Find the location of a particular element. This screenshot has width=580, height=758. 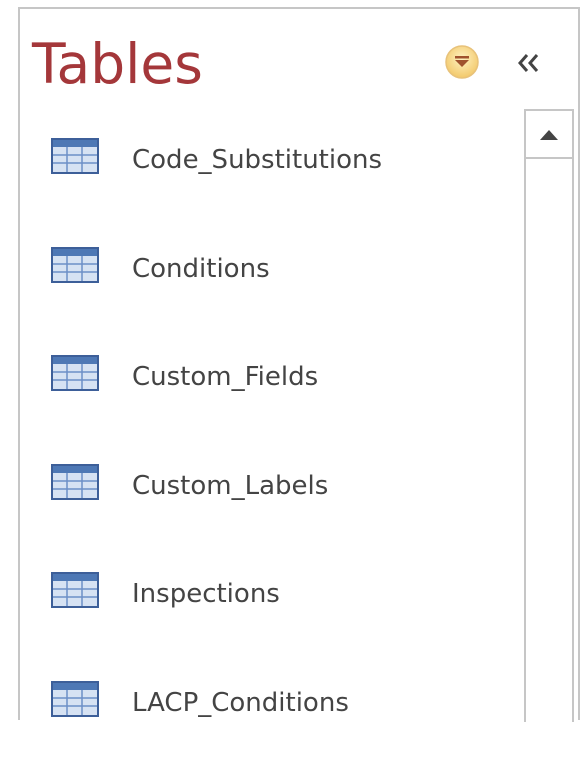

scroll-up-arrow-icon is located at coordinates (549, 134).